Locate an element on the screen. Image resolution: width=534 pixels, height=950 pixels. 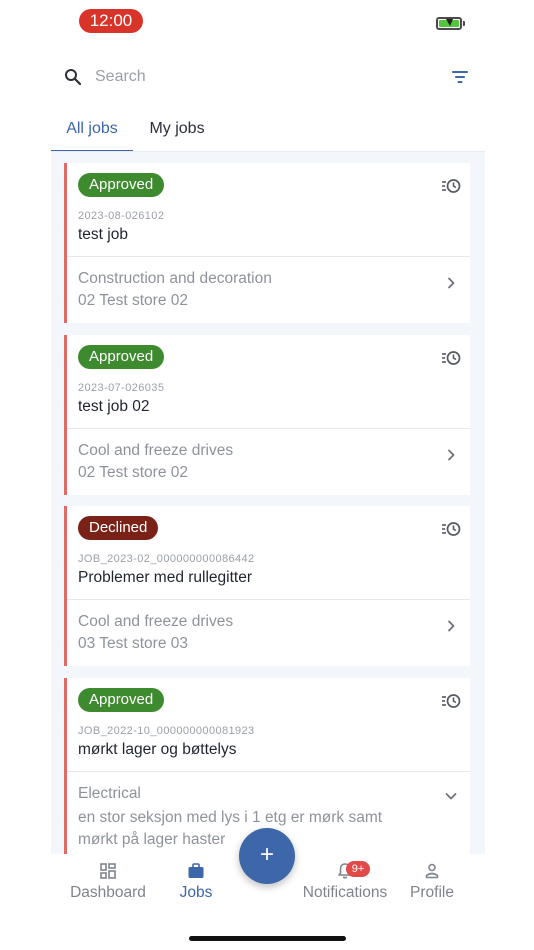
job-category: Construction and decoration is located at coordinates (175, 278).